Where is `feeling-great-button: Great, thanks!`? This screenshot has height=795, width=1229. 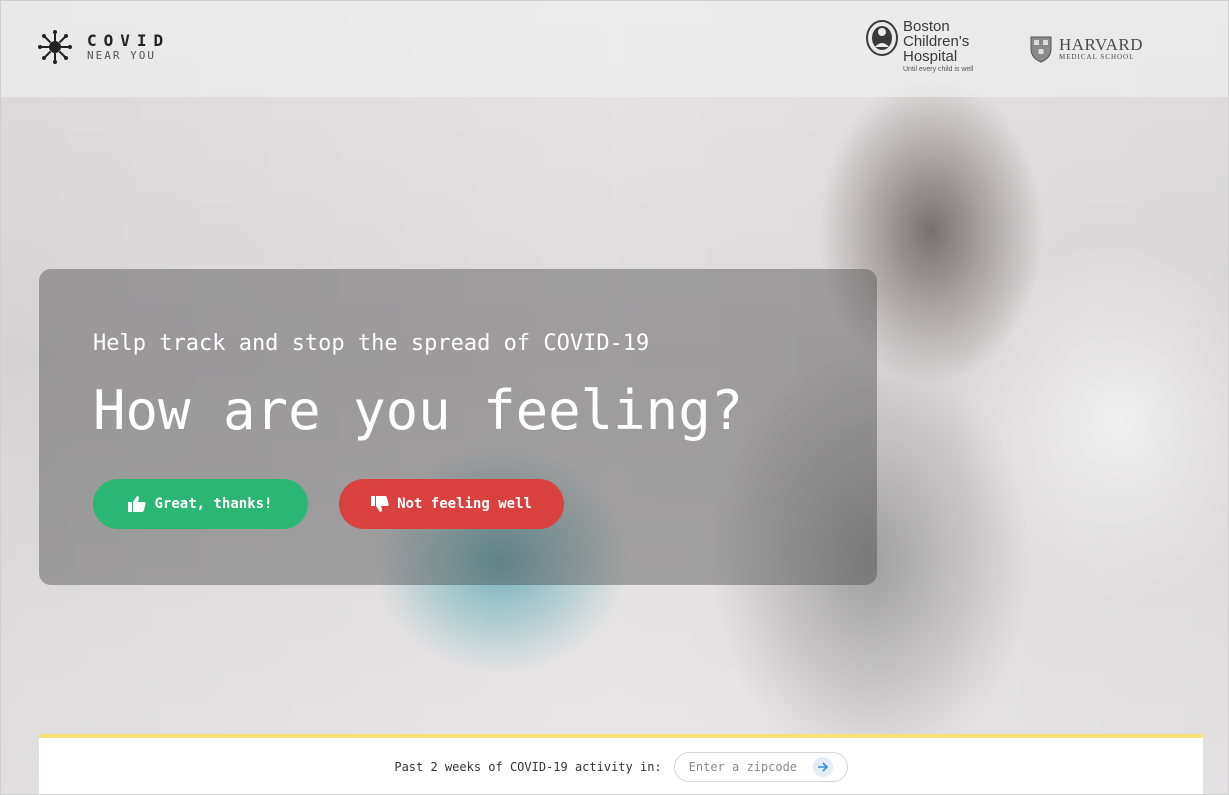 feeling-great-button: Great, thanks! is located at coordinates (200, 504).